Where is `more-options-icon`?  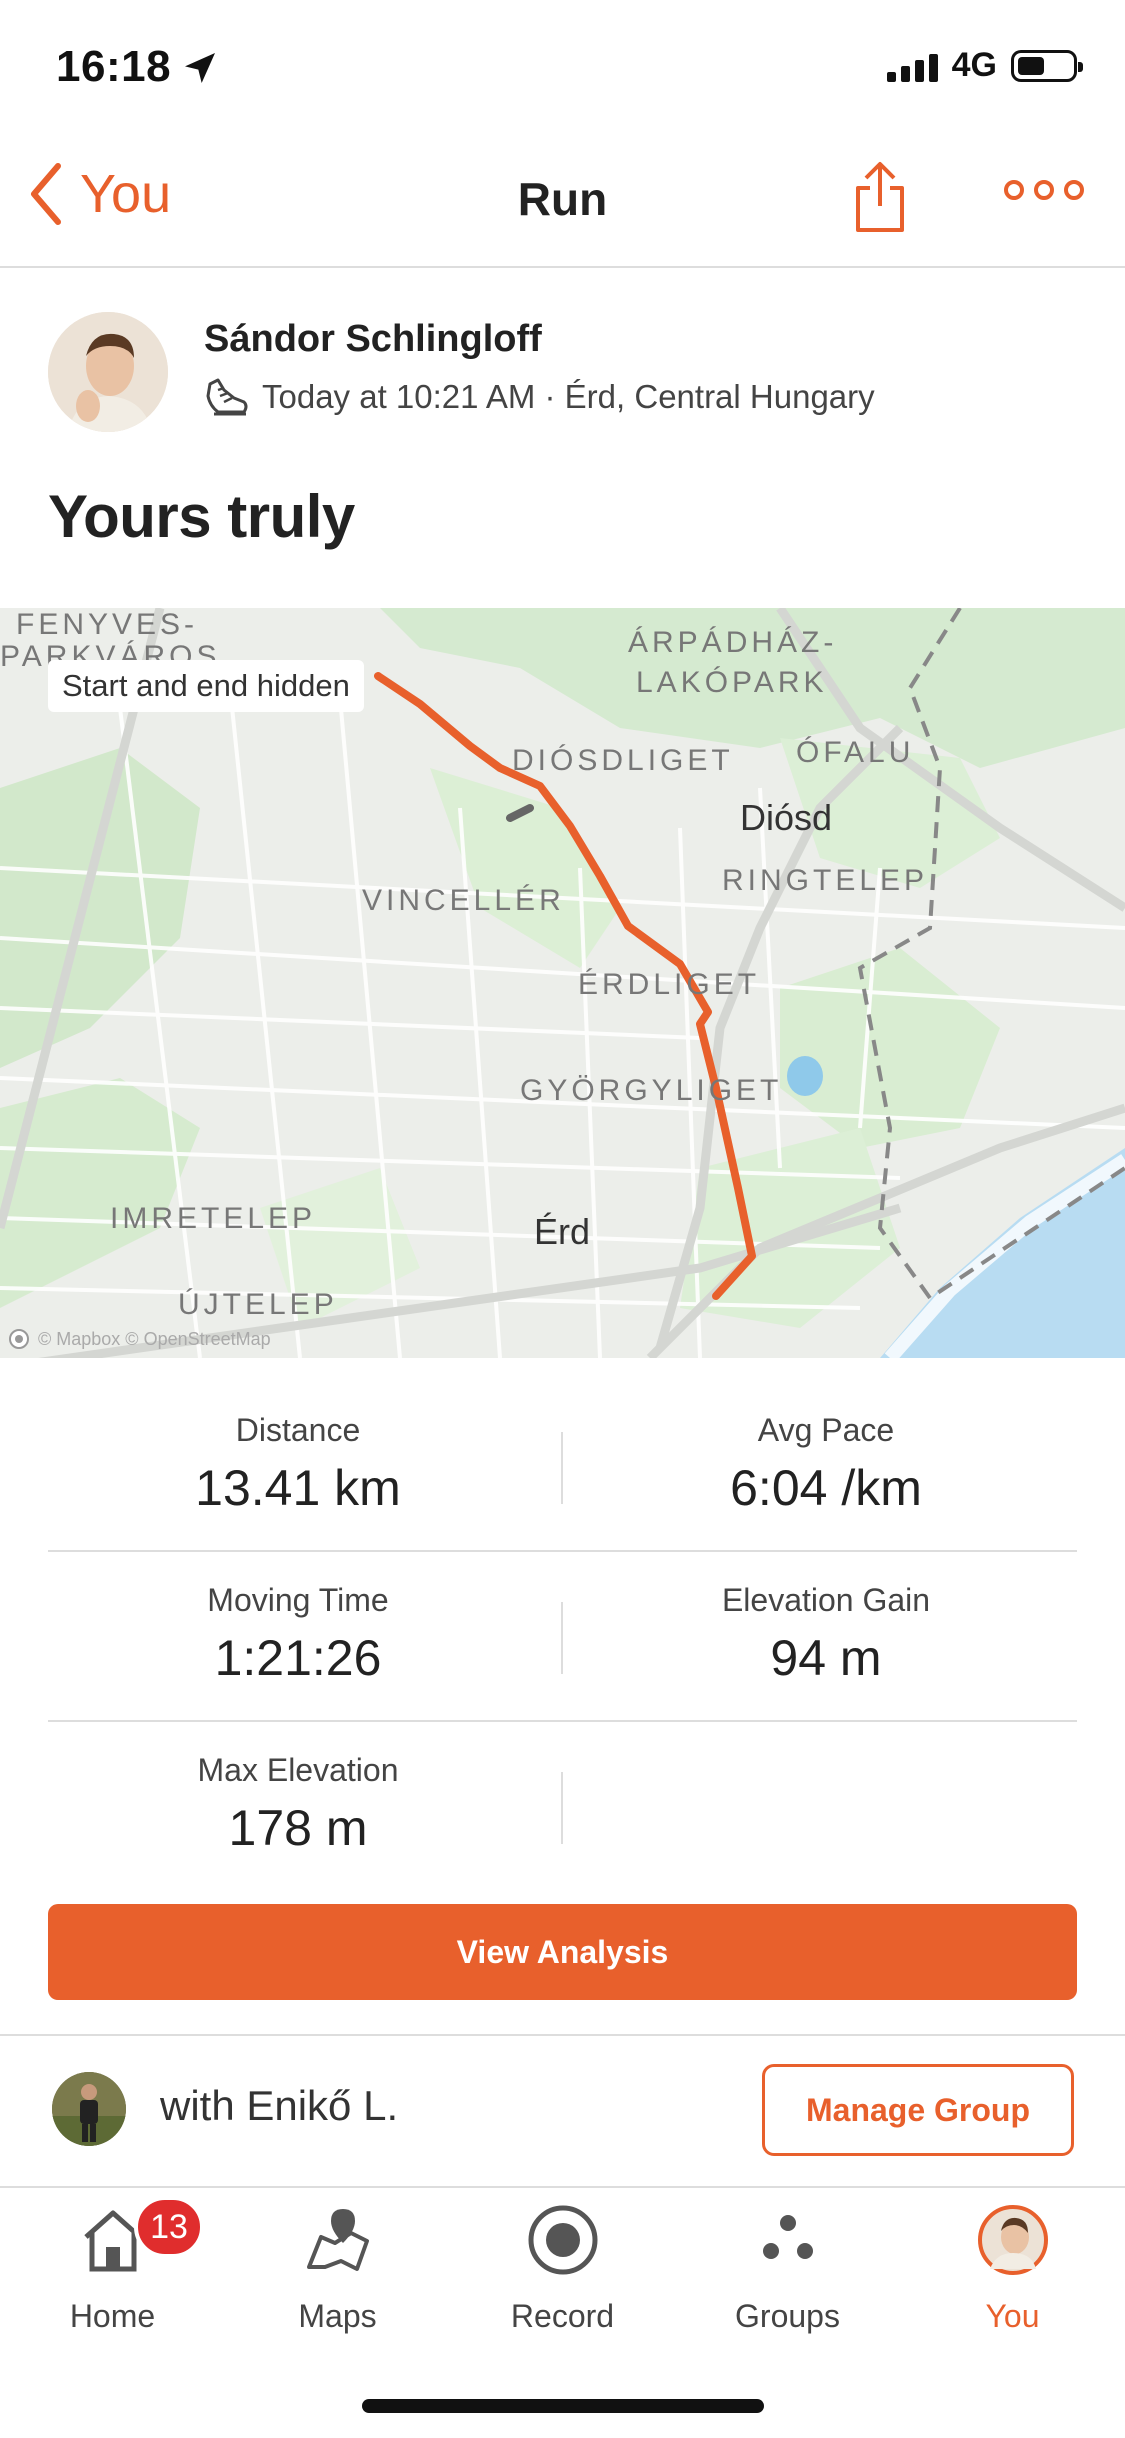 more-options-icon is located at coordinates (1044, 190).